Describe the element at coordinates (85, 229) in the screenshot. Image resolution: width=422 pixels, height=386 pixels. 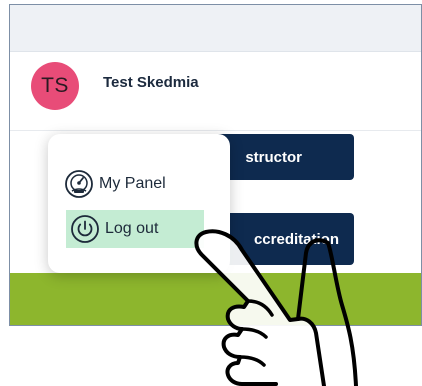
I see `power-icon` at that location.